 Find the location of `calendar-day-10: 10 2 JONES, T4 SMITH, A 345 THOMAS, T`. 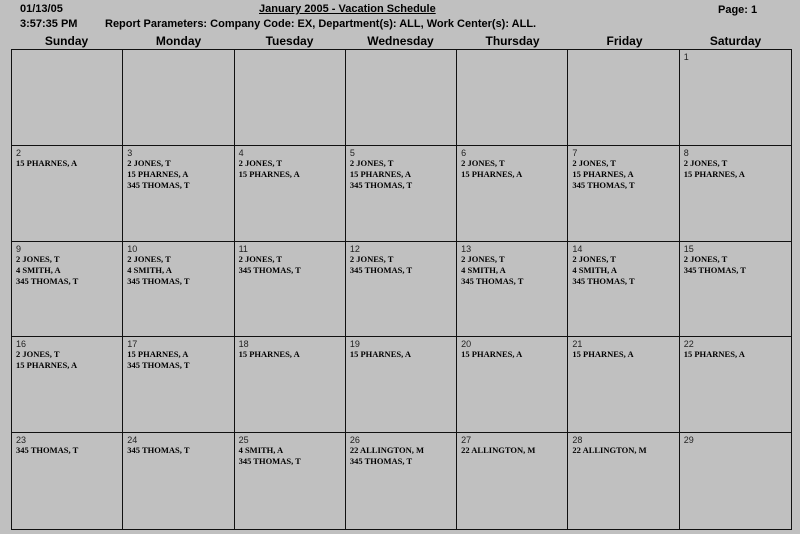

calendar-day-10: 10 2 JONES, T4 SMITH, A 345 THOMAS, T is located at coordinates (179, 289).